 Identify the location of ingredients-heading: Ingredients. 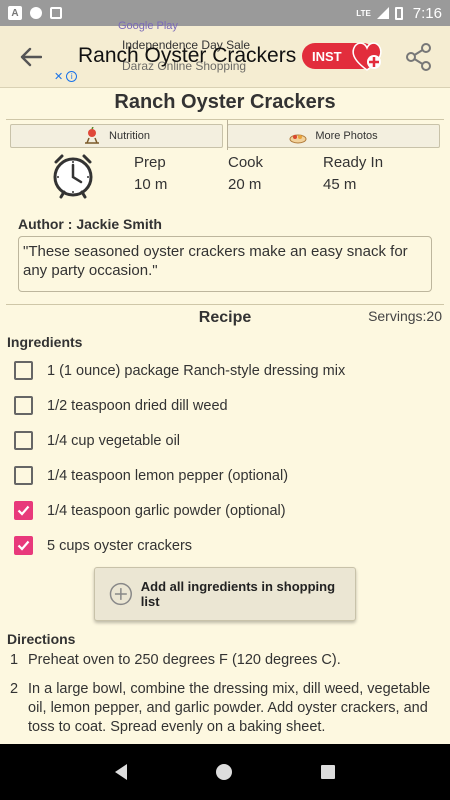
(45, 342).